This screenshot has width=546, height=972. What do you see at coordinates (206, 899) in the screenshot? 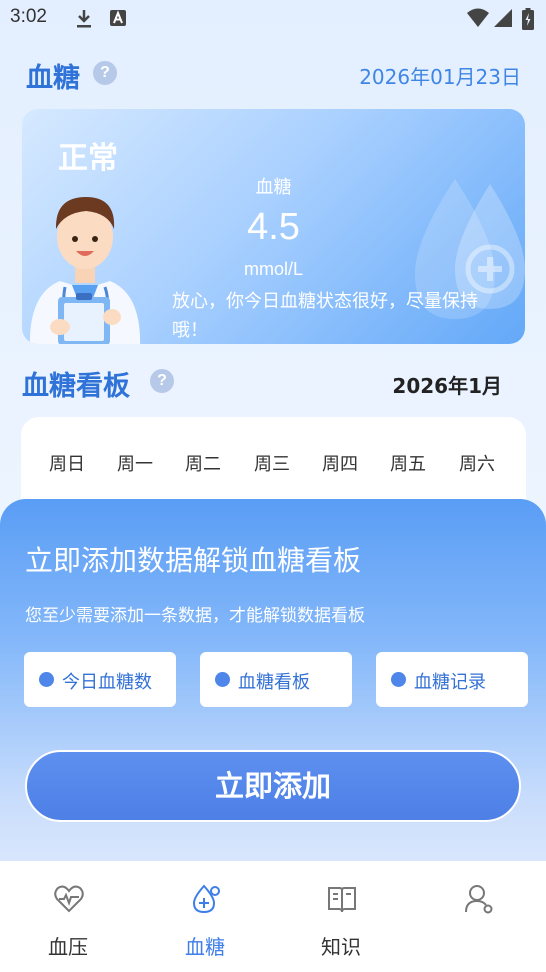
I see `blood-drop-plus-icon` at bounding box center [206, 899].